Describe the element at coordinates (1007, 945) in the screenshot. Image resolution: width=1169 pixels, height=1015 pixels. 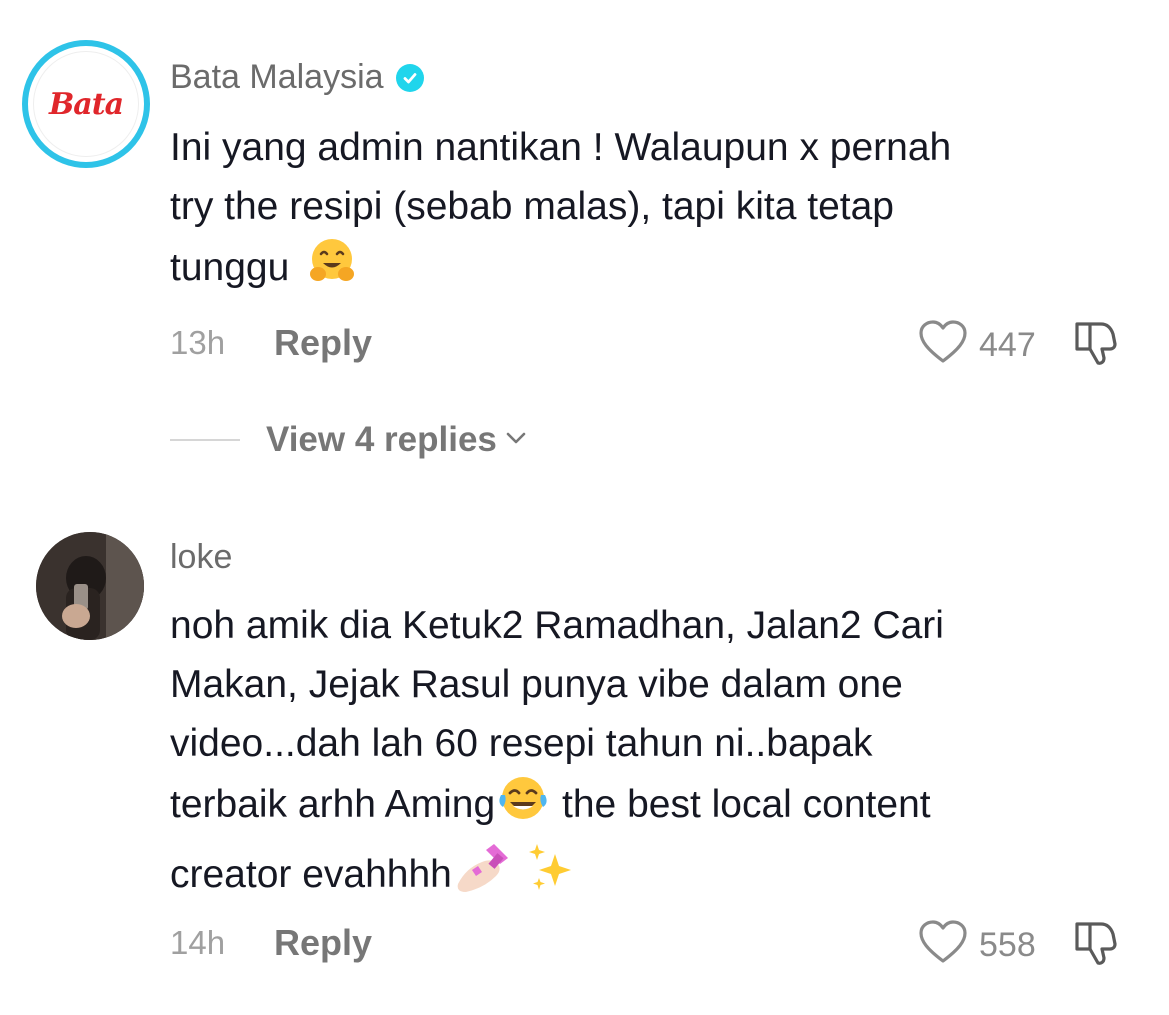
I see `like-count: 558` at that location.